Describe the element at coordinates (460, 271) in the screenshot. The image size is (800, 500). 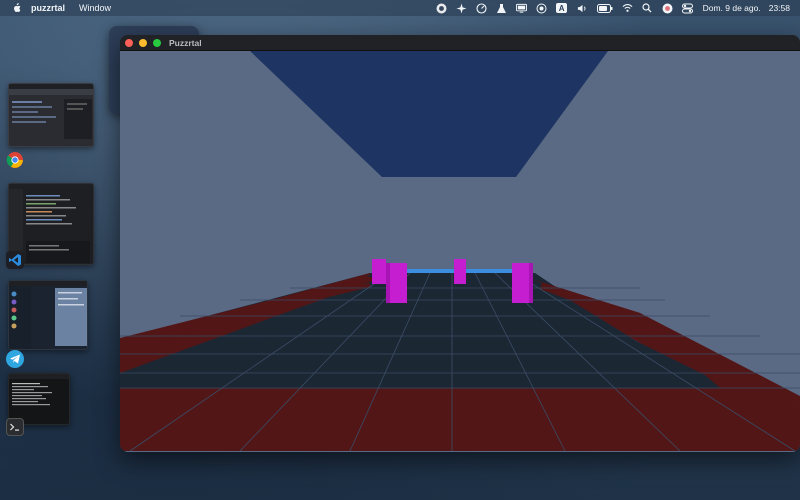
I see `pillar-center` at that location.